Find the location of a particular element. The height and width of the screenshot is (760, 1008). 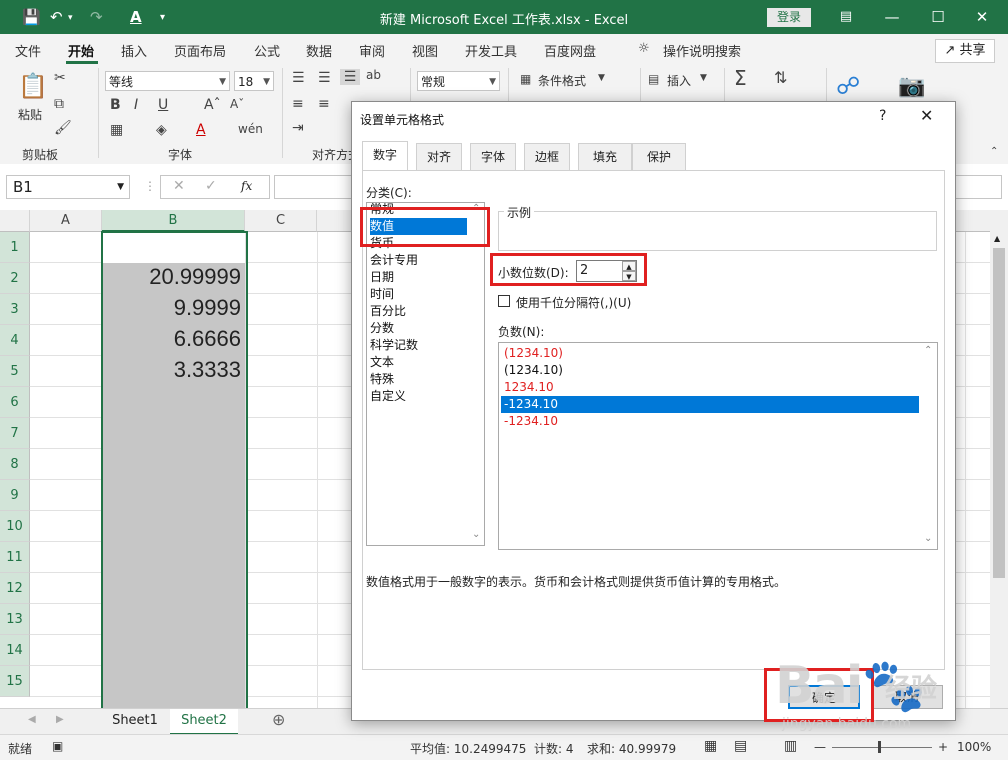

tab-data: 数据 is located at coordinates (319, 50).